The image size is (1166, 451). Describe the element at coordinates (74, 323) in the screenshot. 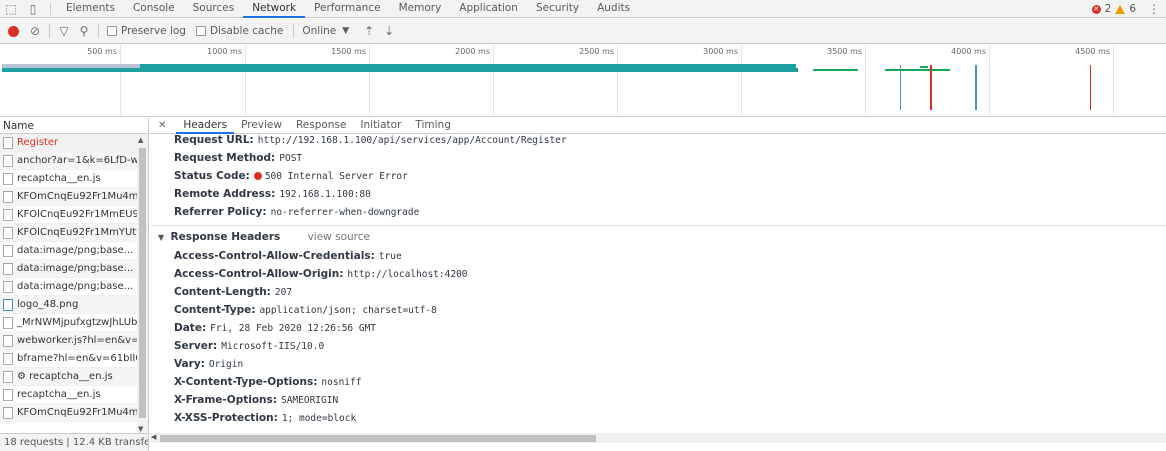

I see `request-row: _MrNWMjpufxgtzwJhLUba` at that location.